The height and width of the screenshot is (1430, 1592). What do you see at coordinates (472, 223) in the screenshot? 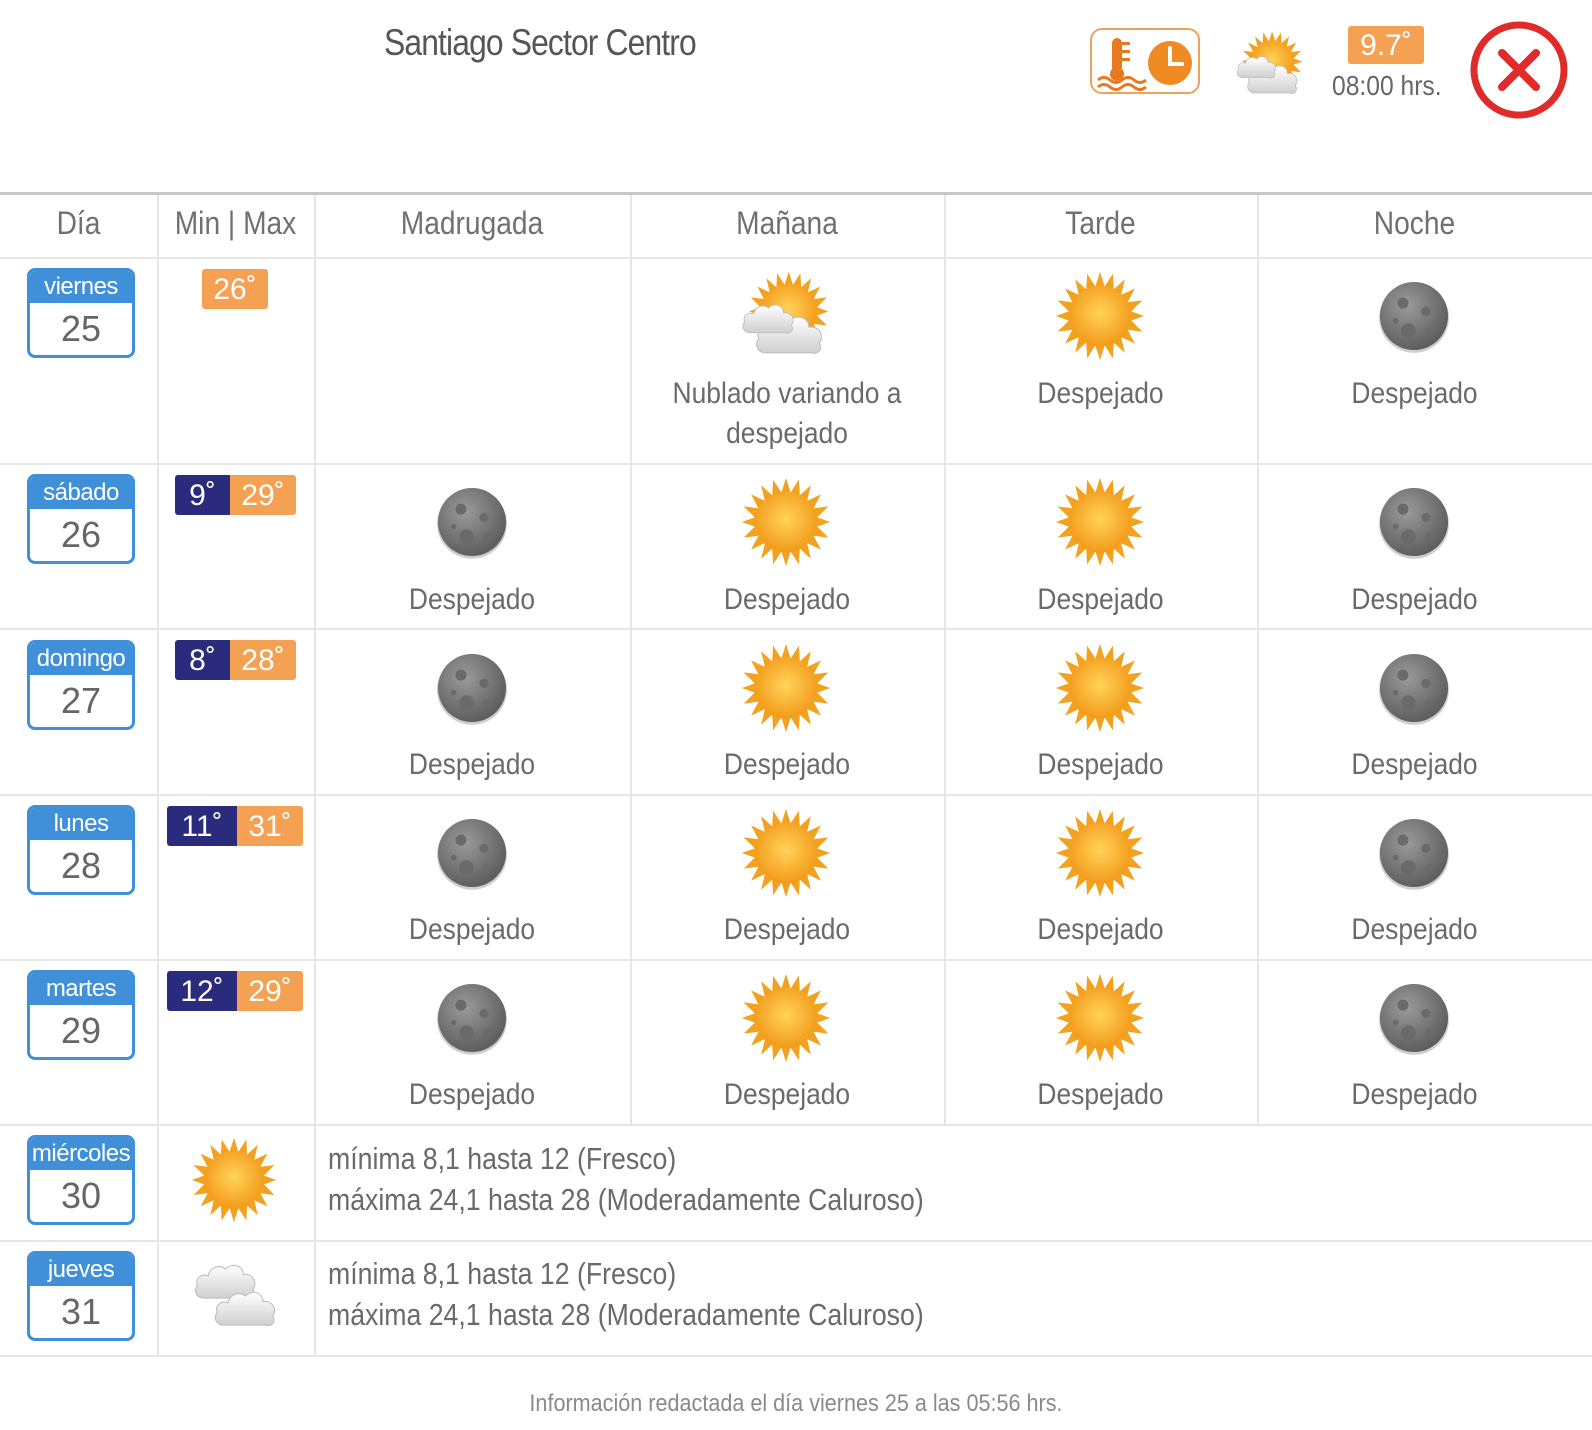
I see `column-header-madrugada: Madrugada` at bounding box center [472, 223].